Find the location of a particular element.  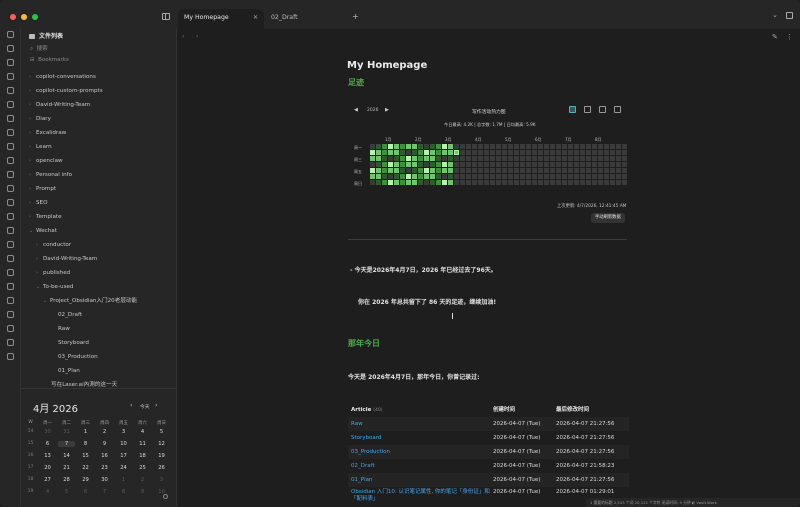

folder-item: ⌄ To-be-used is located at coordinates (54, 287).